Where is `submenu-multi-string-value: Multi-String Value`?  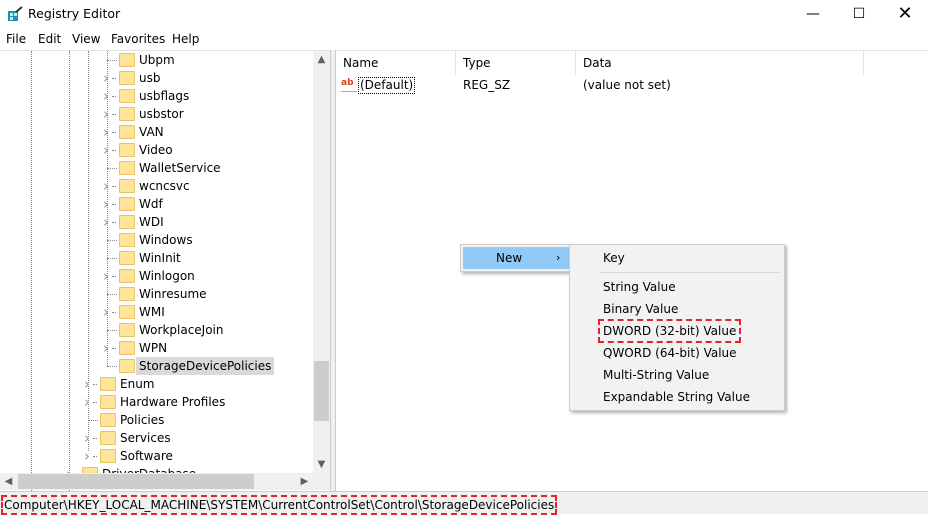
submenu-multi-string-value: Multi-String Value is located at coordinates (656, 375).